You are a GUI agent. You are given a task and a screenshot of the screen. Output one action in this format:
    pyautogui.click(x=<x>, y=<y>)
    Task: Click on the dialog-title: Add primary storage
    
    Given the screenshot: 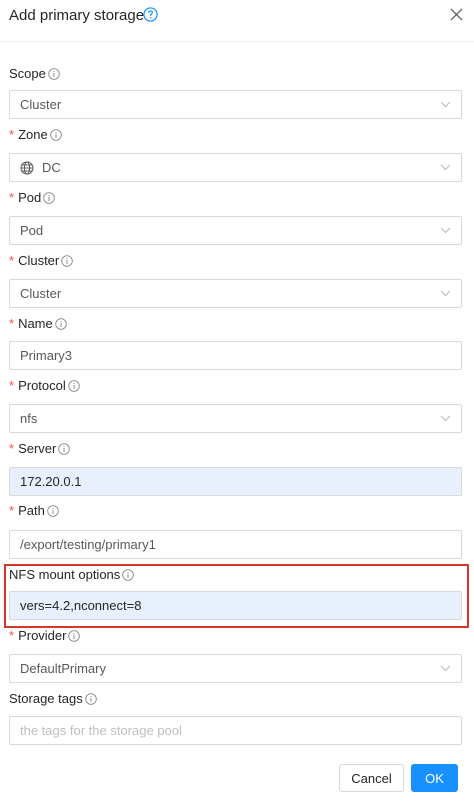 What is the action you would take?
    pyautogui.click(x=77, y=15)
    